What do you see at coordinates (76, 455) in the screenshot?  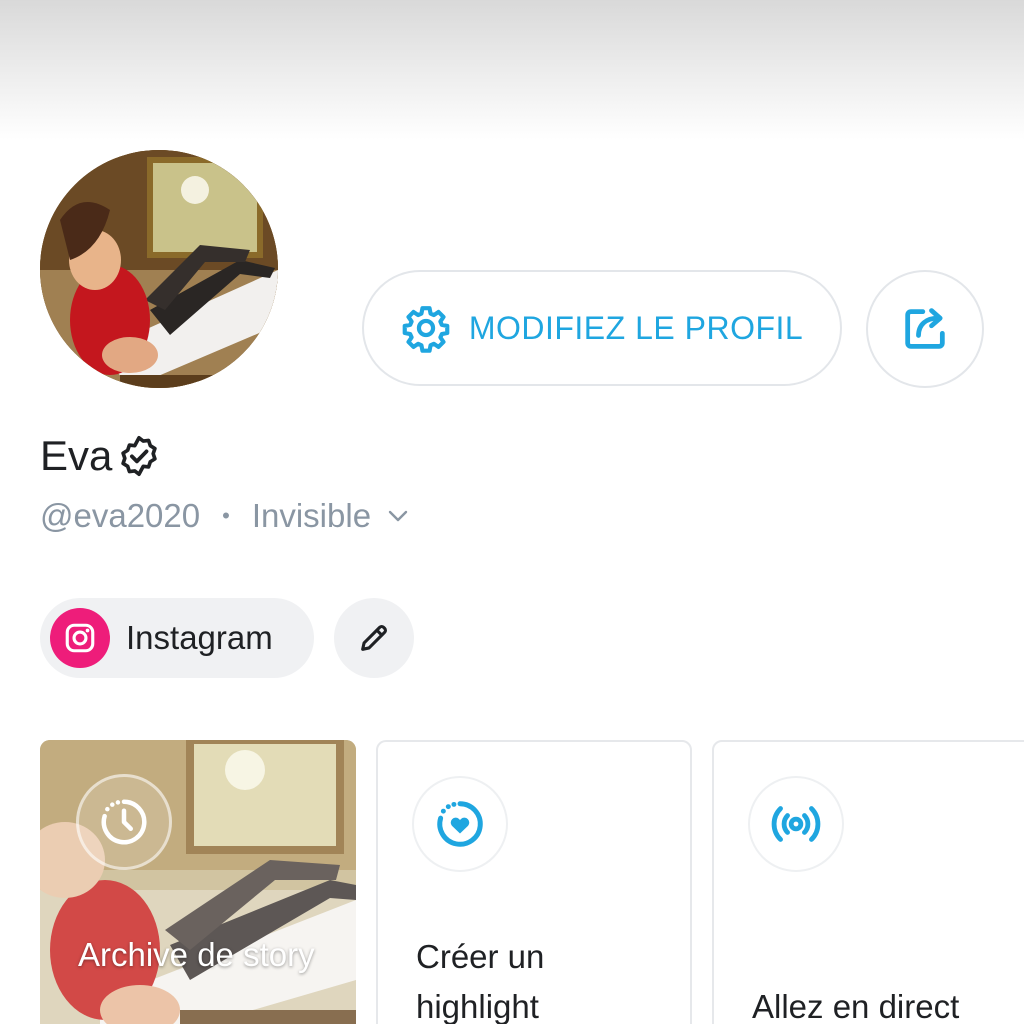 I see `profile-name: Eva` at bounding box center [76, 455].